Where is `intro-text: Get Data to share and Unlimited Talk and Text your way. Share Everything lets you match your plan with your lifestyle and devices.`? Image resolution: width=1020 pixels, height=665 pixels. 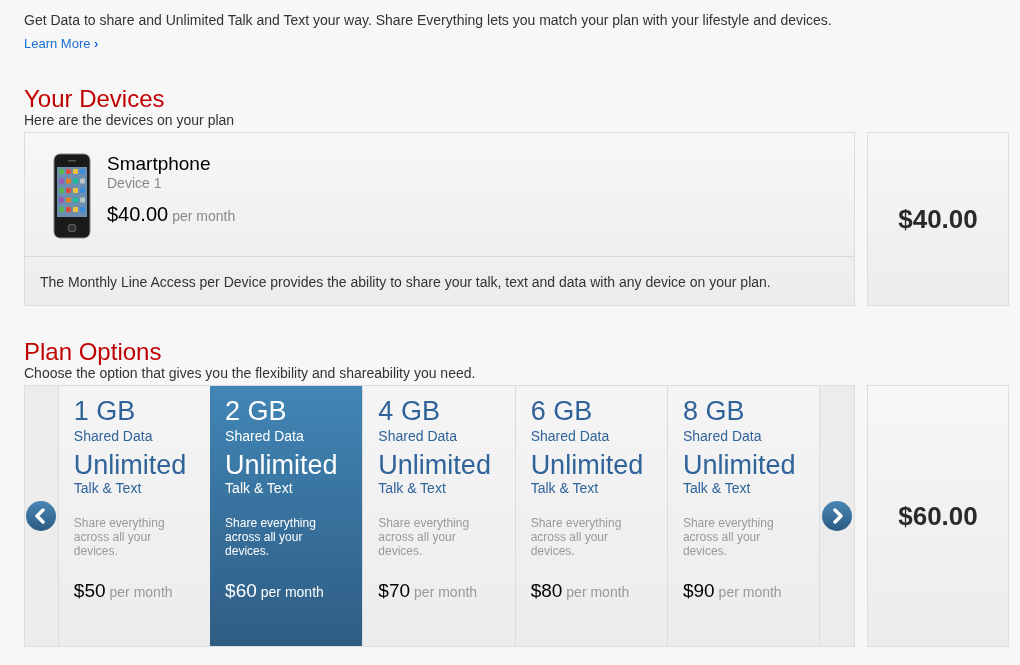 intro-text: Get Data to share and Unlimited Talk and Text your way. Share Everything lets you match your plan with your lifestyle and devices. is located at coordinates (428, 20).